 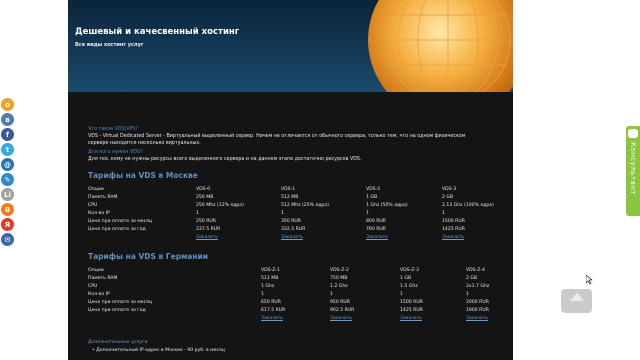 I want to click on table-cell: 617.5 RUR, so click(x=273, y=310).